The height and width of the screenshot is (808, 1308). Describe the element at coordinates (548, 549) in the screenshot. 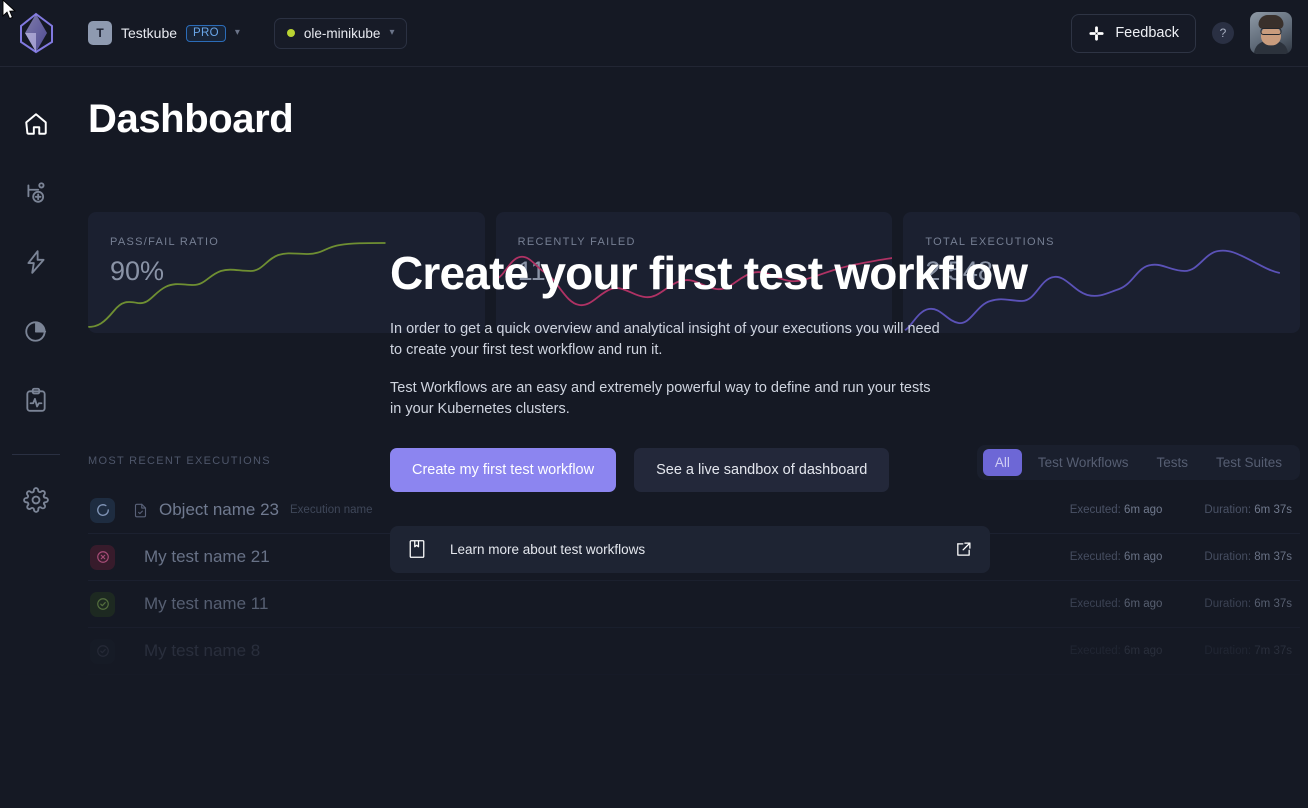

I see `learn-more-label: Learn more about test workflows` at that location.